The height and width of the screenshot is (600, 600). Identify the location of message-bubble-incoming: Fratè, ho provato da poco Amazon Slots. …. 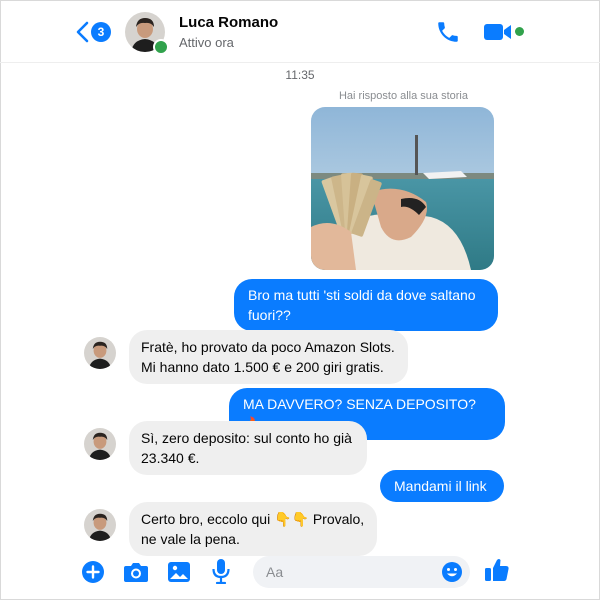
(268, 357).